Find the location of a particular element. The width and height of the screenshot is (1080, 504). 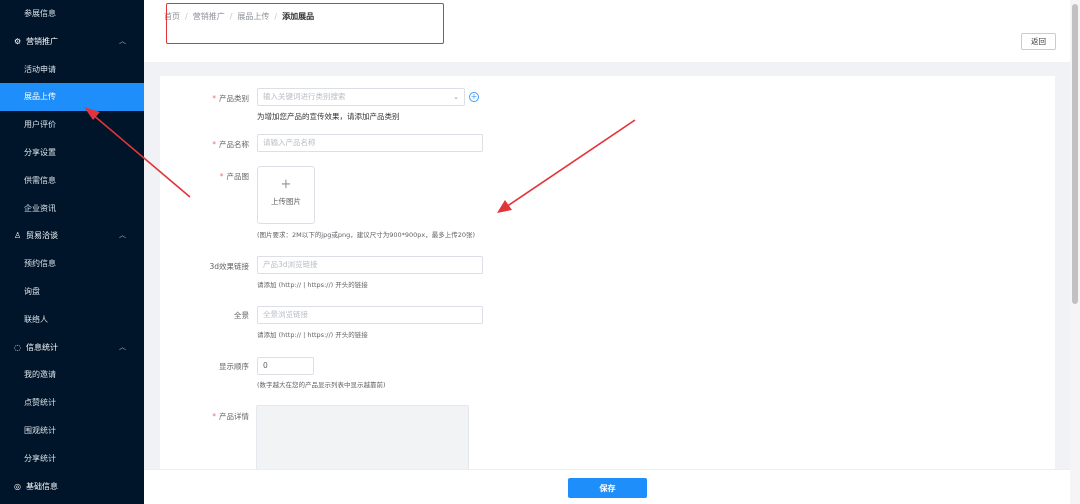

sidebar-item-share-stats: 分享统计 is located at coordinates (72, 459).